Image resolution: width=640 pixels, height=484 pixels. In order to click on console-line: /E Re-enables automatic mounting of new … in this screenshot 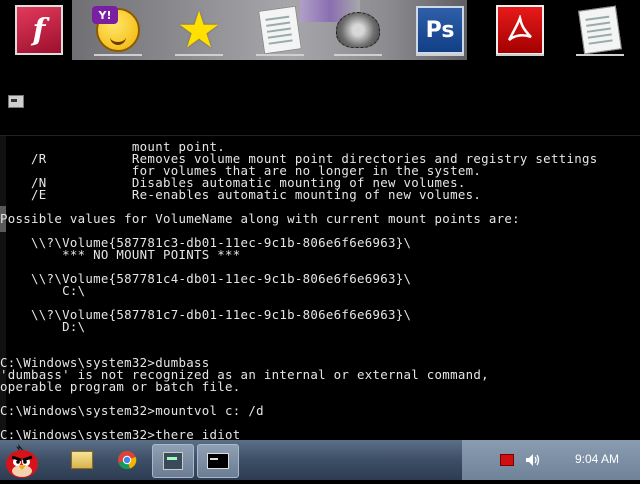, I will do `click(241, 194)`.